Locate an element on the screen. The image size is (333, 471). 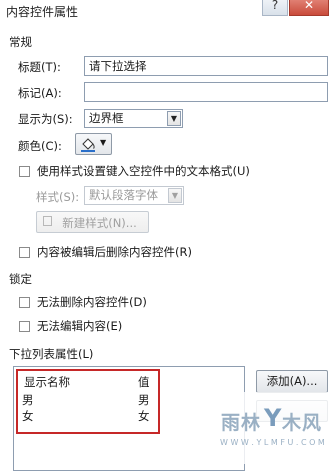
column-value: 值 is located at coordinates (144, 382).